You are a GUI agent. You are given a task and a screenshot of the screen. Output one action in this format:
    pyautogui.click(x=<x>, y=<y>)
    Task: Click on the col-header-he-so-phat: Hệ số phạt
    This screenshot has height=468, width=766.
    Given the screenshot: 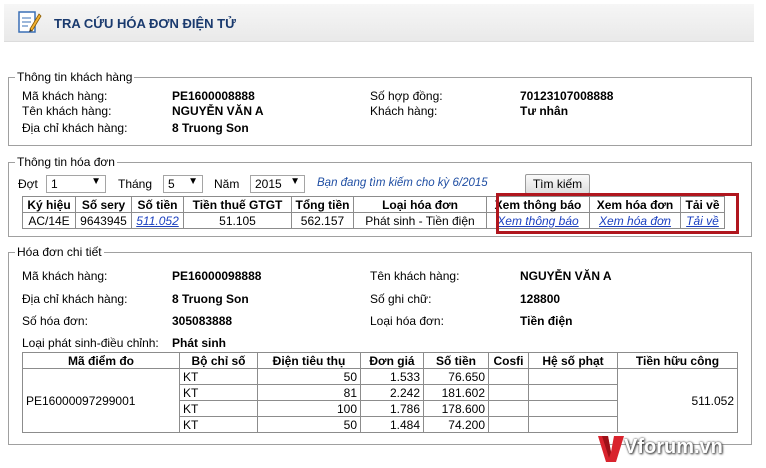 What is the action you would take?
    pyautogui.click(x=573, y=360)
    